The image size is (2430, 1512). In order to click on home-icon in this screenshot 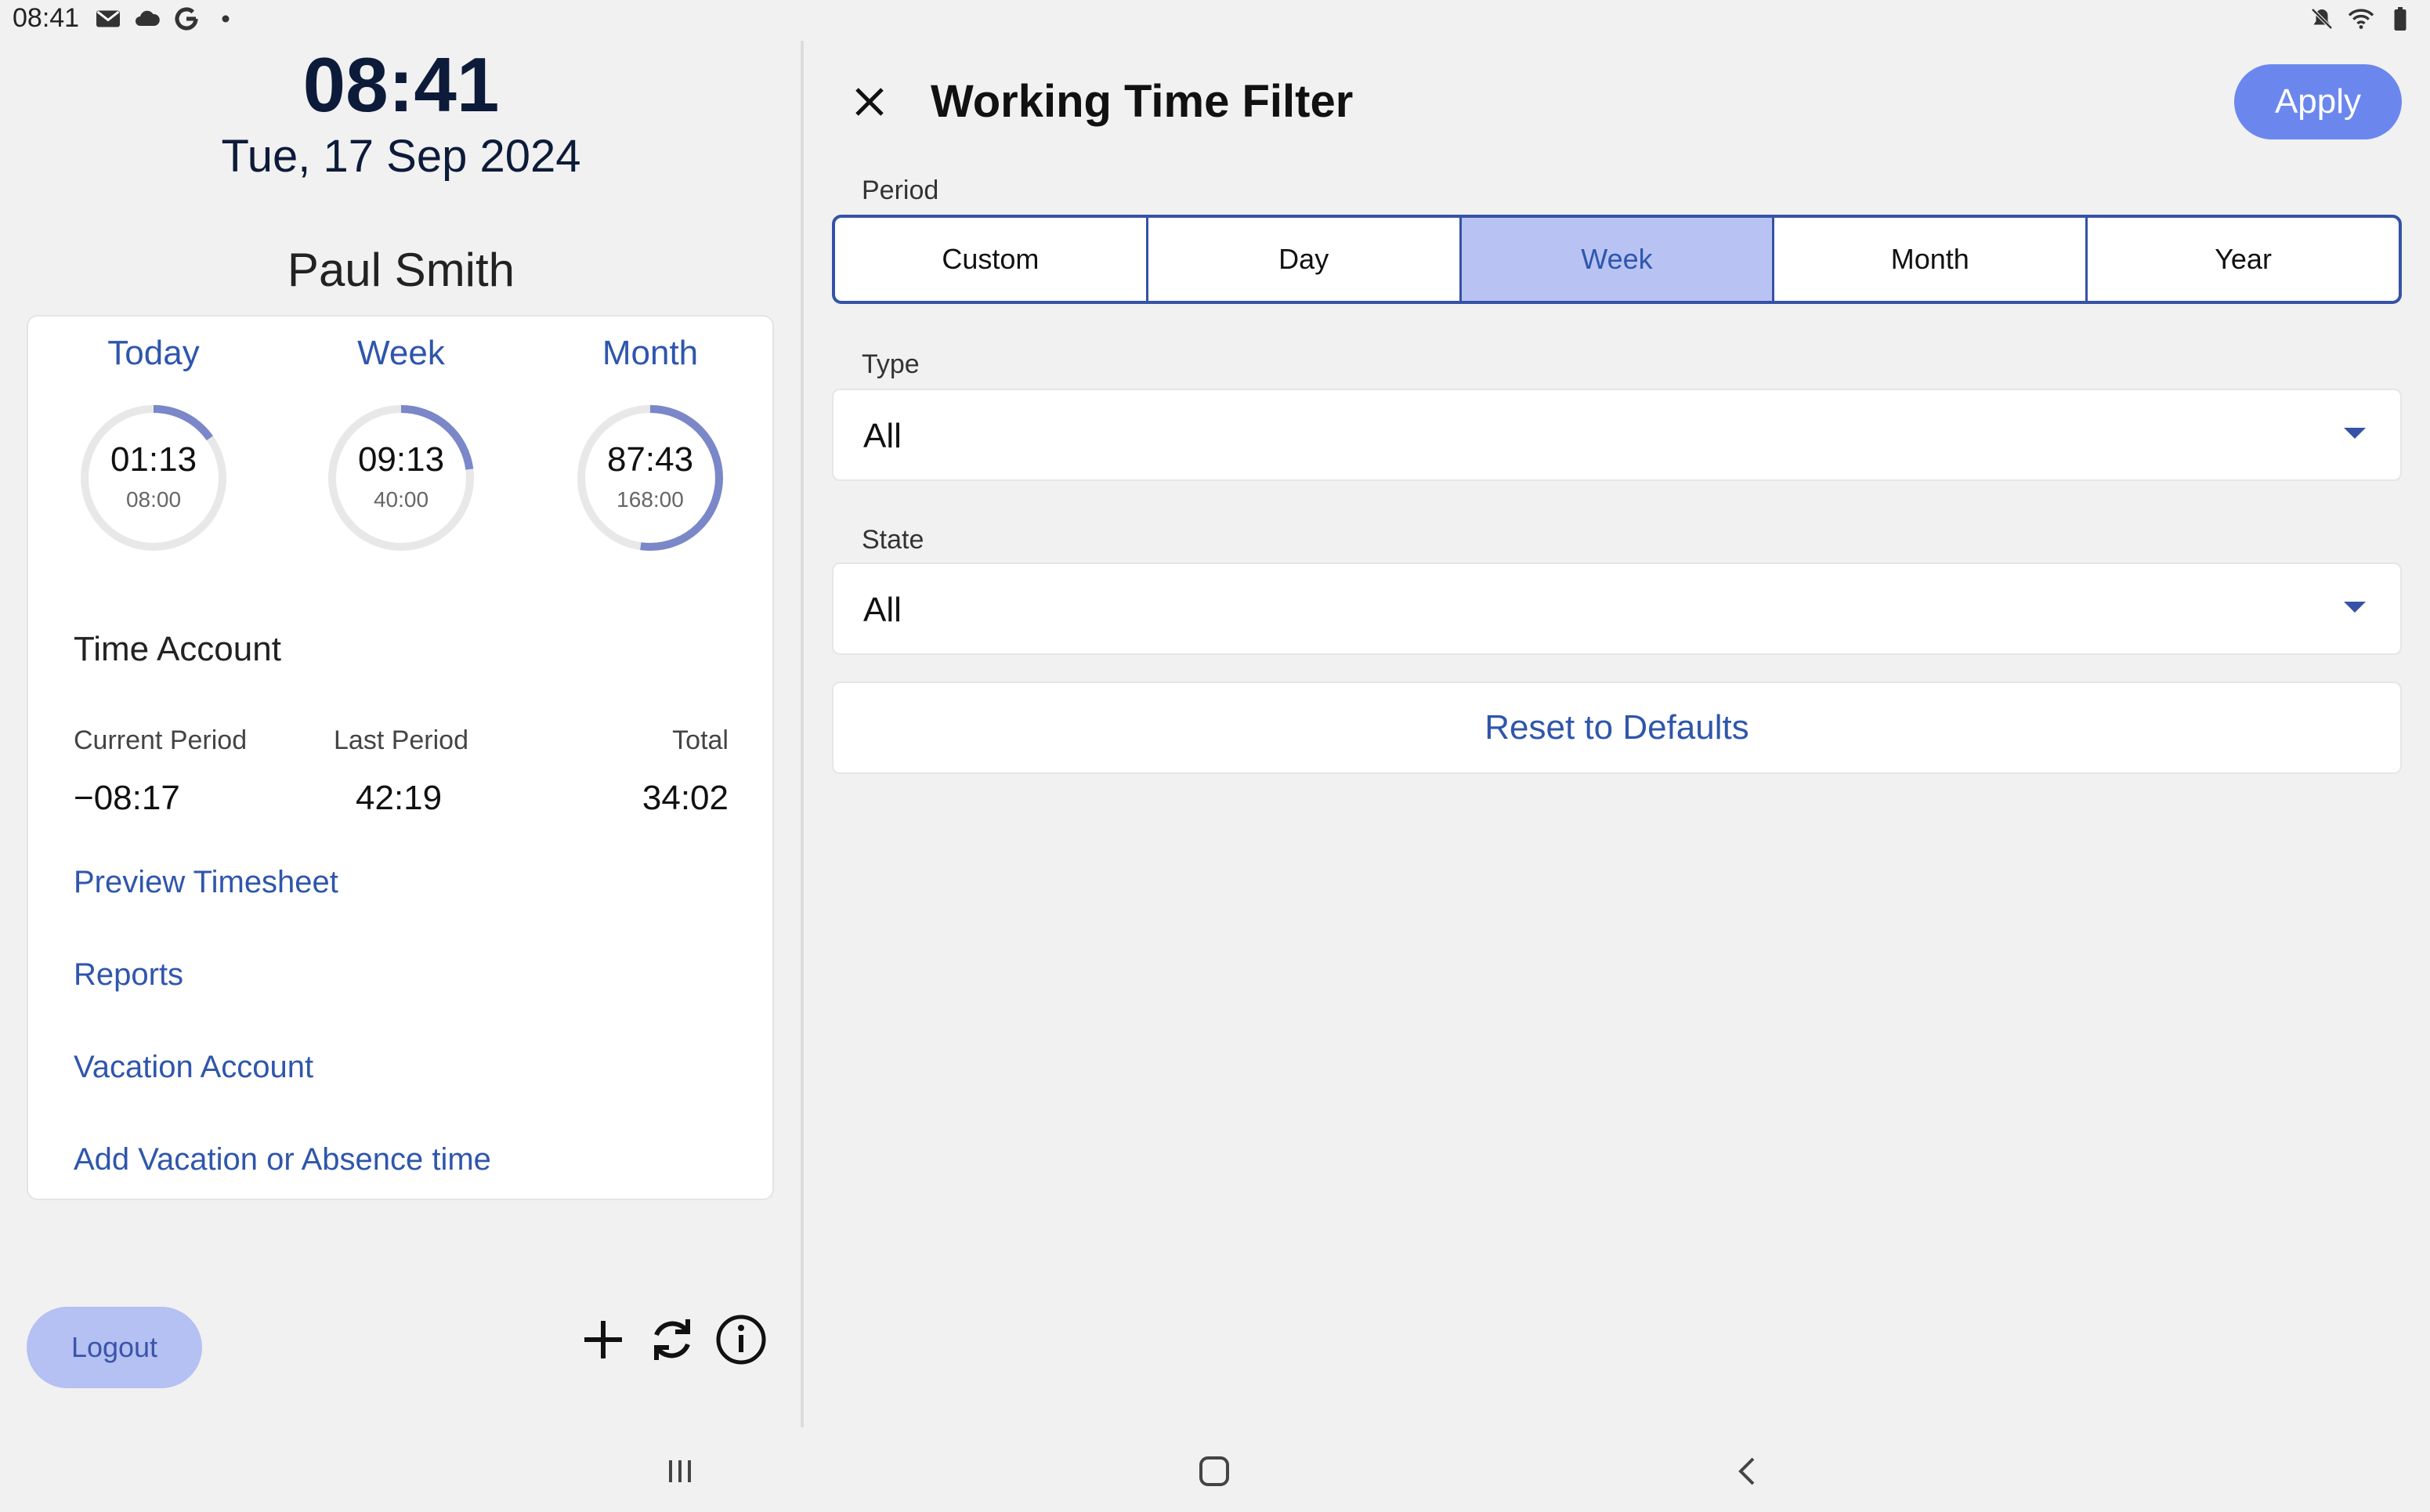, I will do `click(1214, 1471)`.